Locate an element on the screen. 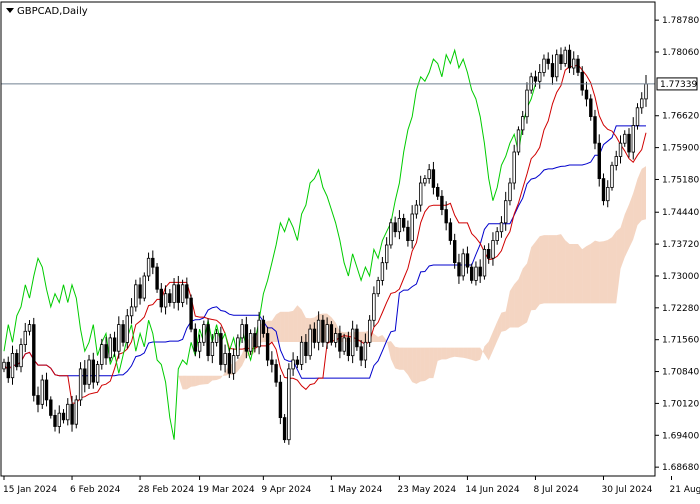 This screenshot has width=700, height=504. x-tick-label: 6 Feb 2024 is located at coordinates (95, 490).